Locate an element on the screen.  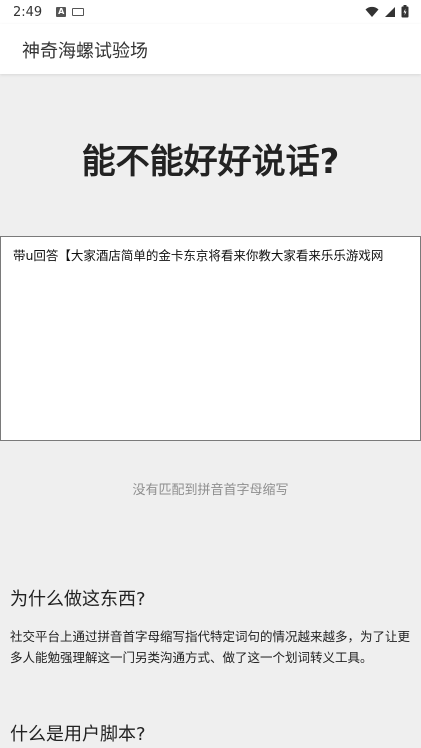
result-message: 没有匹配到拼音首字母缩写 is located at coordinates (210, 490).